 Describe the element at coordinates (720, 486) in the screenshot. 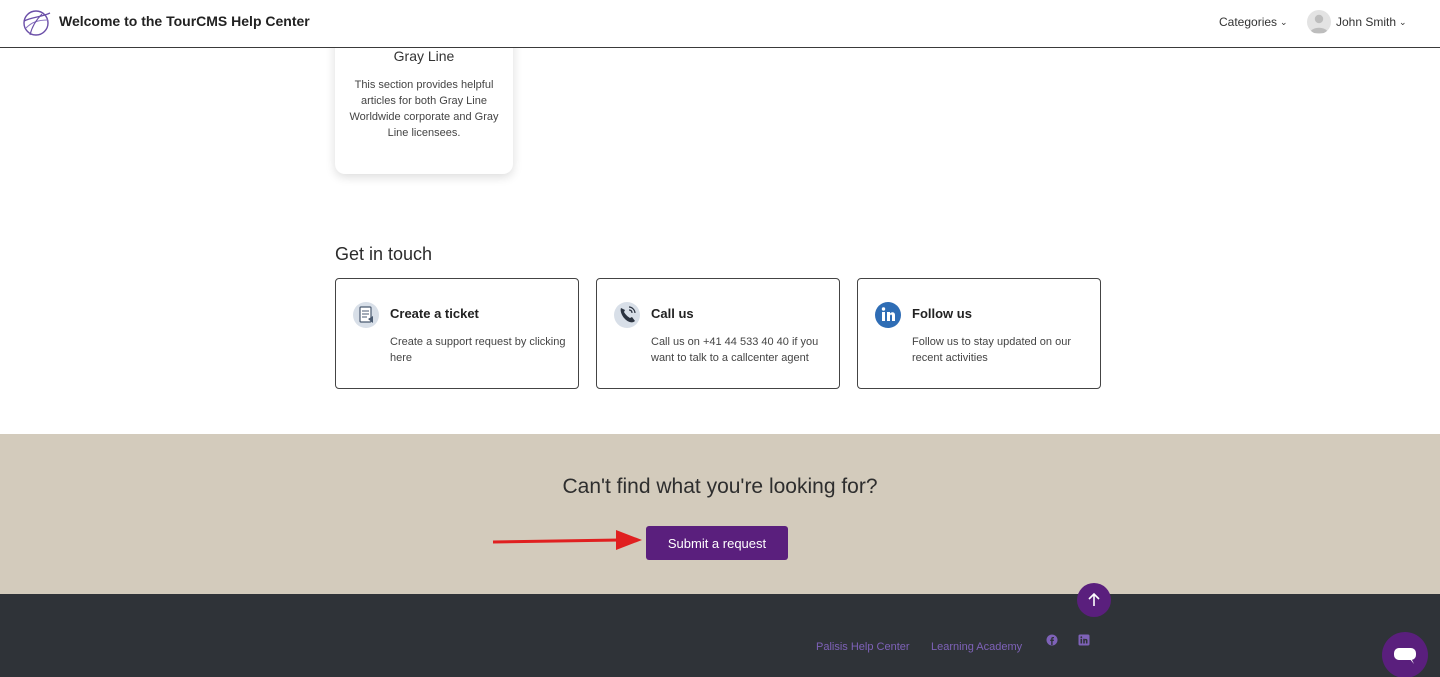

I see `cta-heading: Can't find what you're looking for?` at that location.